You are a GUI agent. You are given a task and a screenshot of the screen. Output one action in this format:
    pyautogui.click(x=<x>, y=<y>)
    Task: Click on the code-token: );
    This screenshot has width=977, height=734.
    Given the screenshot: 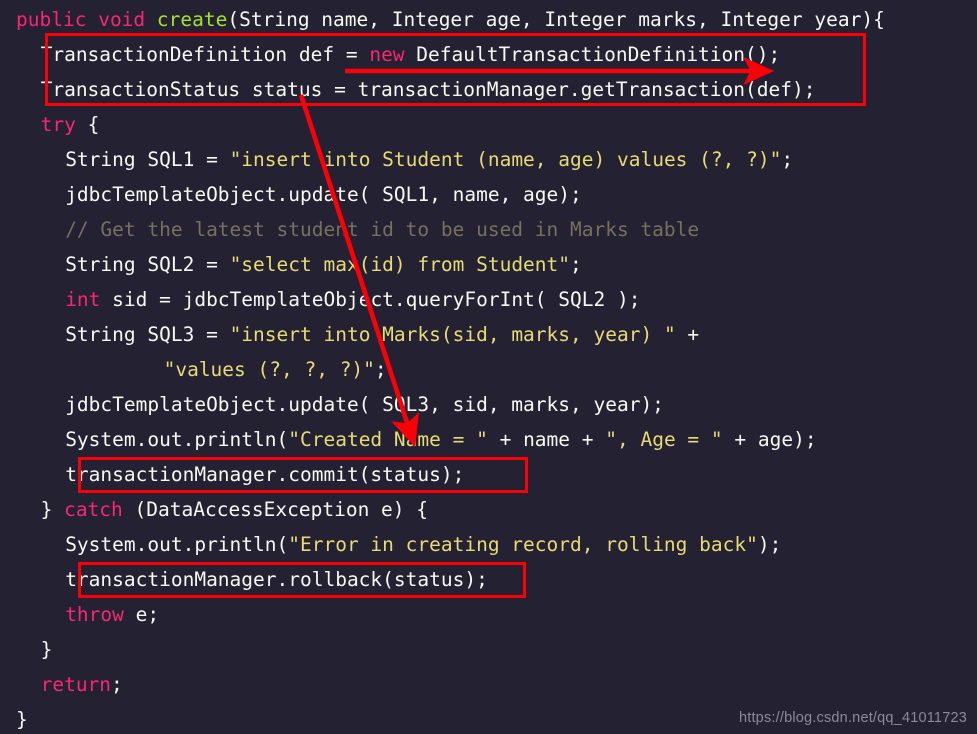 What is the action you would take?
    pyautogui.click(x=769, y=544)
    